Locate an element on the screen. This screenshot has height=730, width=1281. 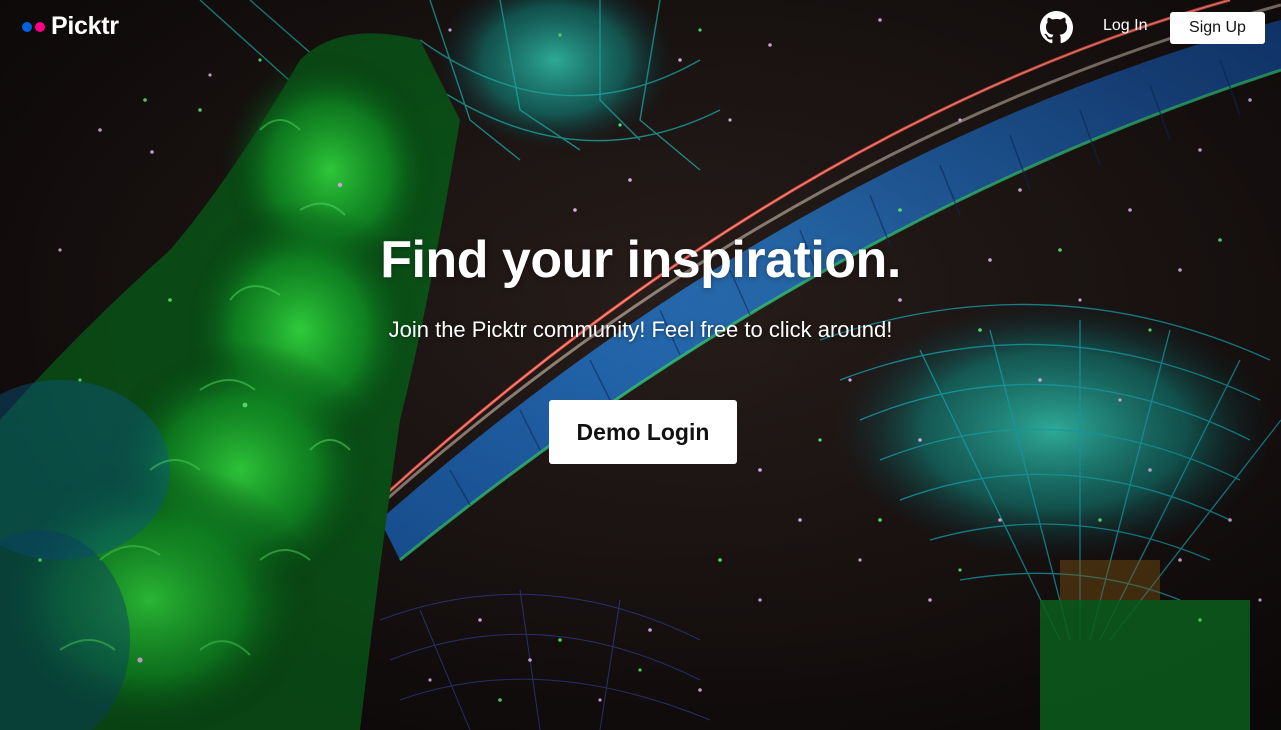
brand-logo: Picktr is located at coordinates (70, 26).